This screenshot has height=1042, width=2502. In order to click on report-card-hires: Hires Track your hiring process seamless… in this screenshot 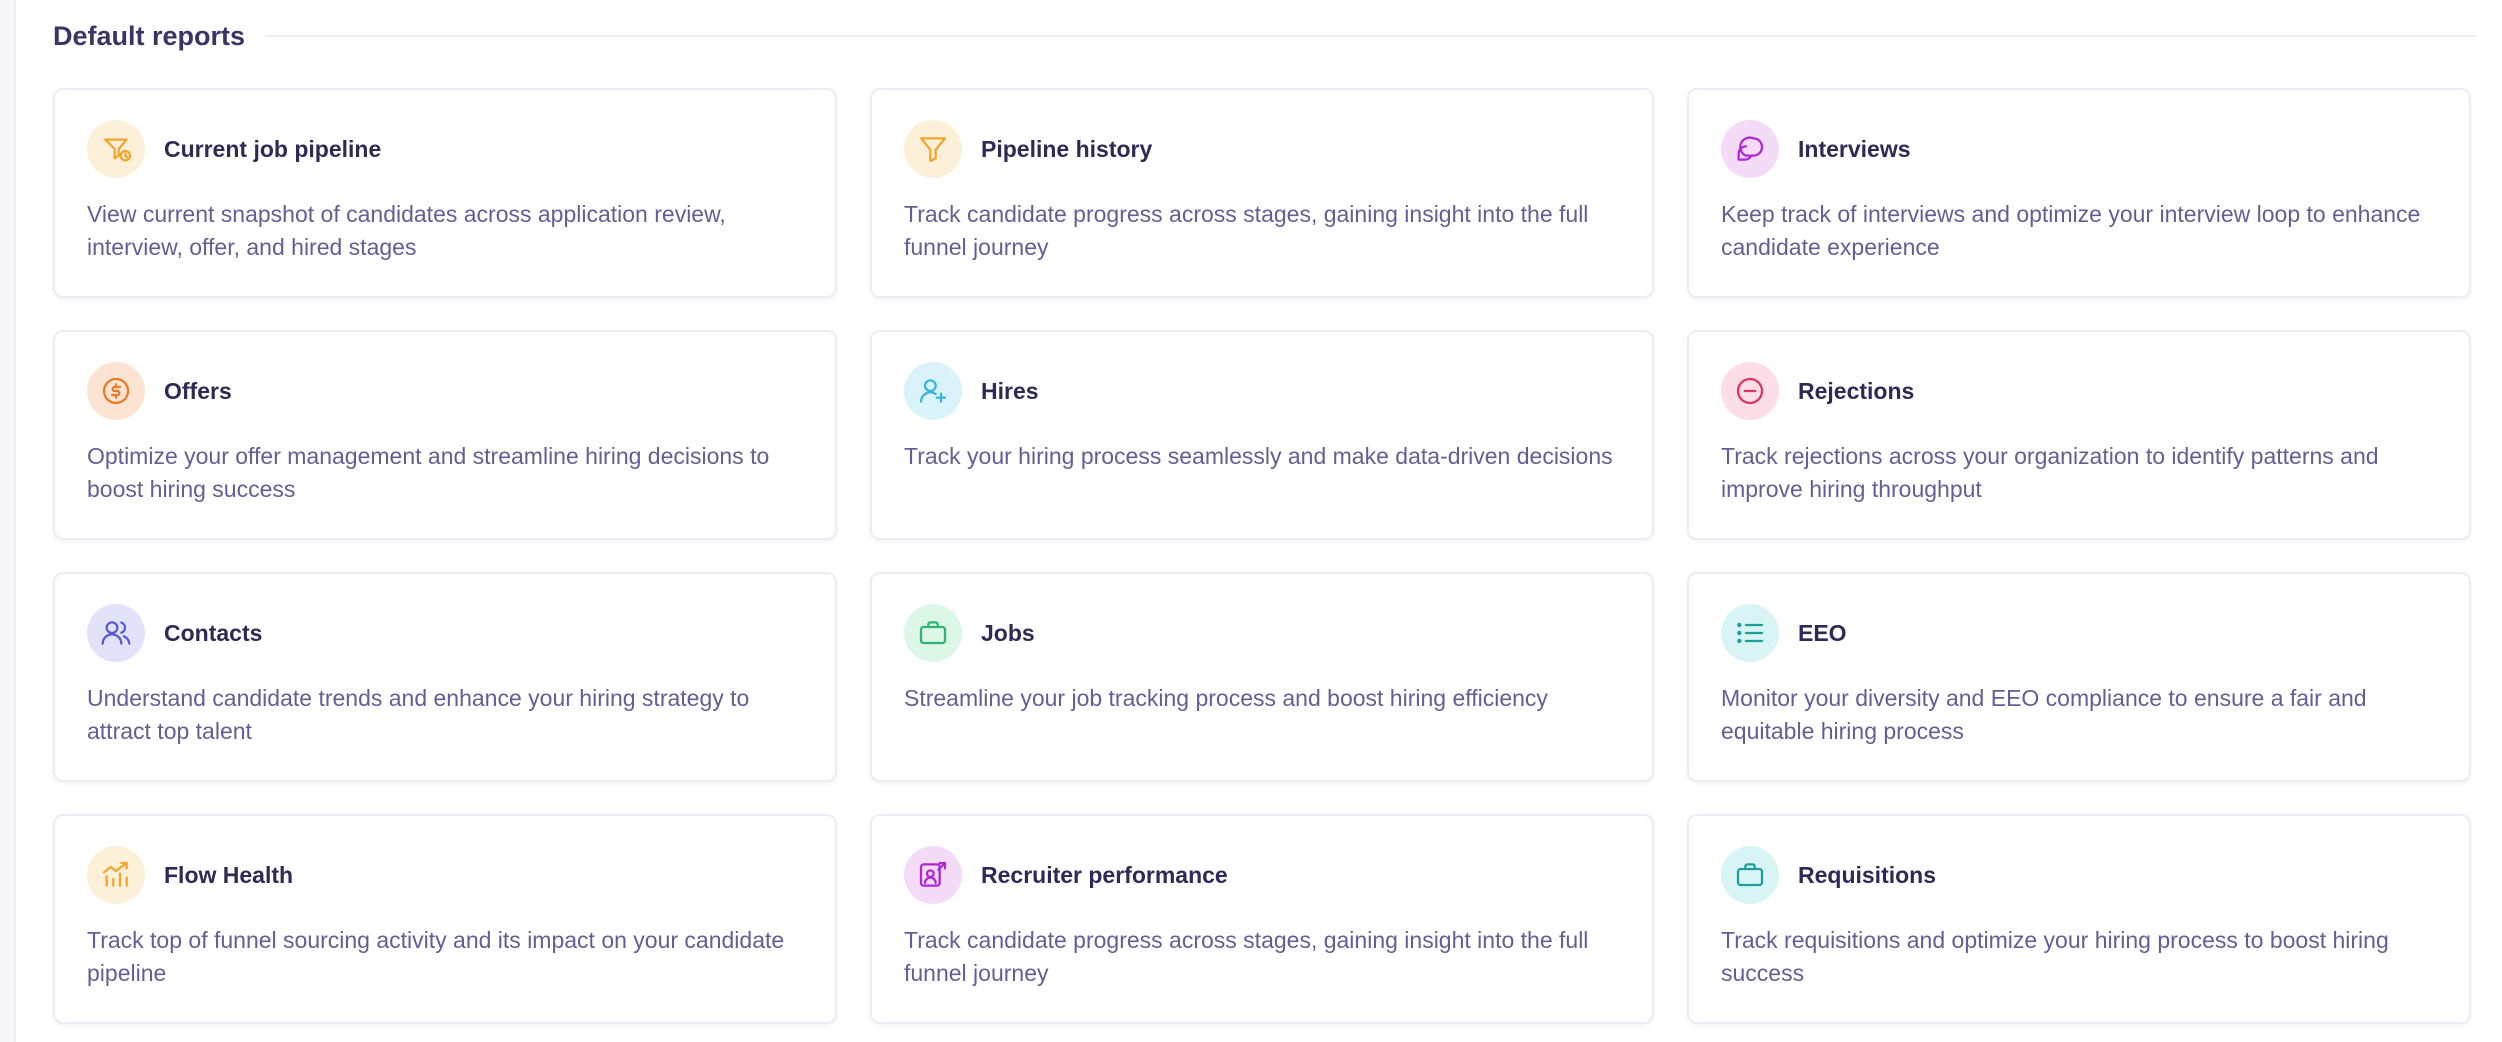, I will do `click(1262, 435)`.